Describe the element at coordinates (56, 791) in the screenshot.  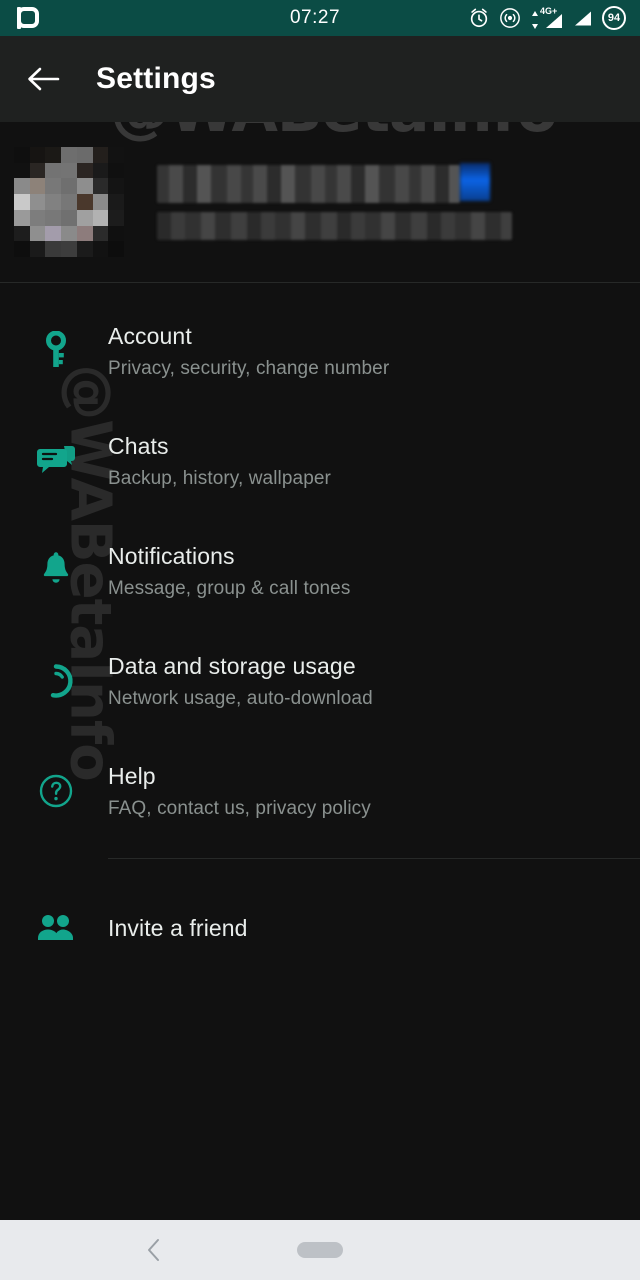
I see `question-circle-icon` at that location.